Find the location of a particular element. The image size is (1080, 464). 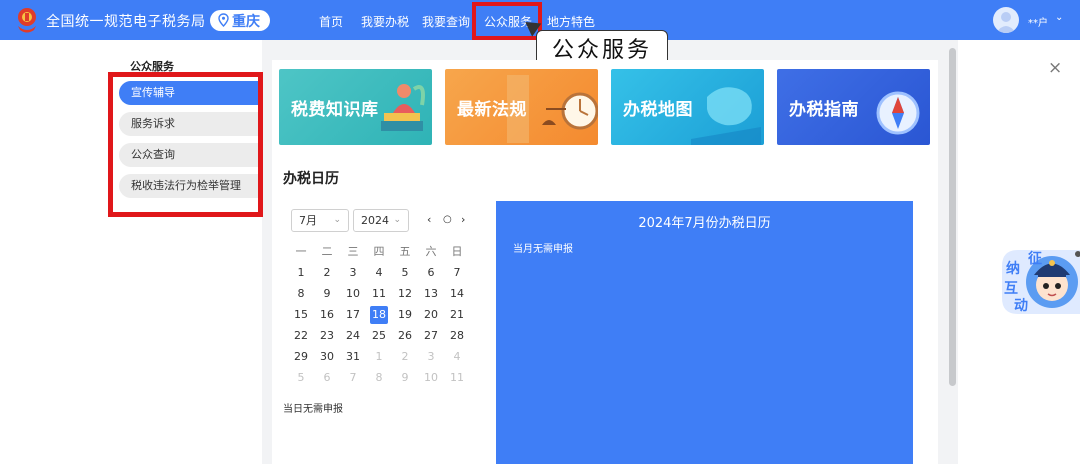

calendar-week-row: 22 23 24 25 26 27 28 is located at coordinates (383, 337).